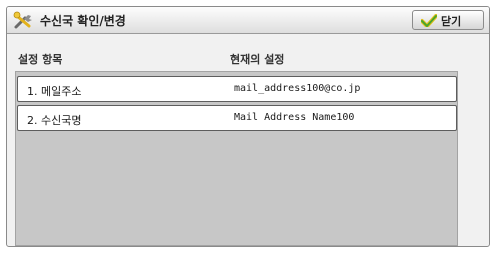 Image resolution: width=496 pixels, height=253 pixels. What do you see at coordinates (451, 21) in the screenshot?
I see `close-button-label: 닫기` at bounding box center [451, 21].